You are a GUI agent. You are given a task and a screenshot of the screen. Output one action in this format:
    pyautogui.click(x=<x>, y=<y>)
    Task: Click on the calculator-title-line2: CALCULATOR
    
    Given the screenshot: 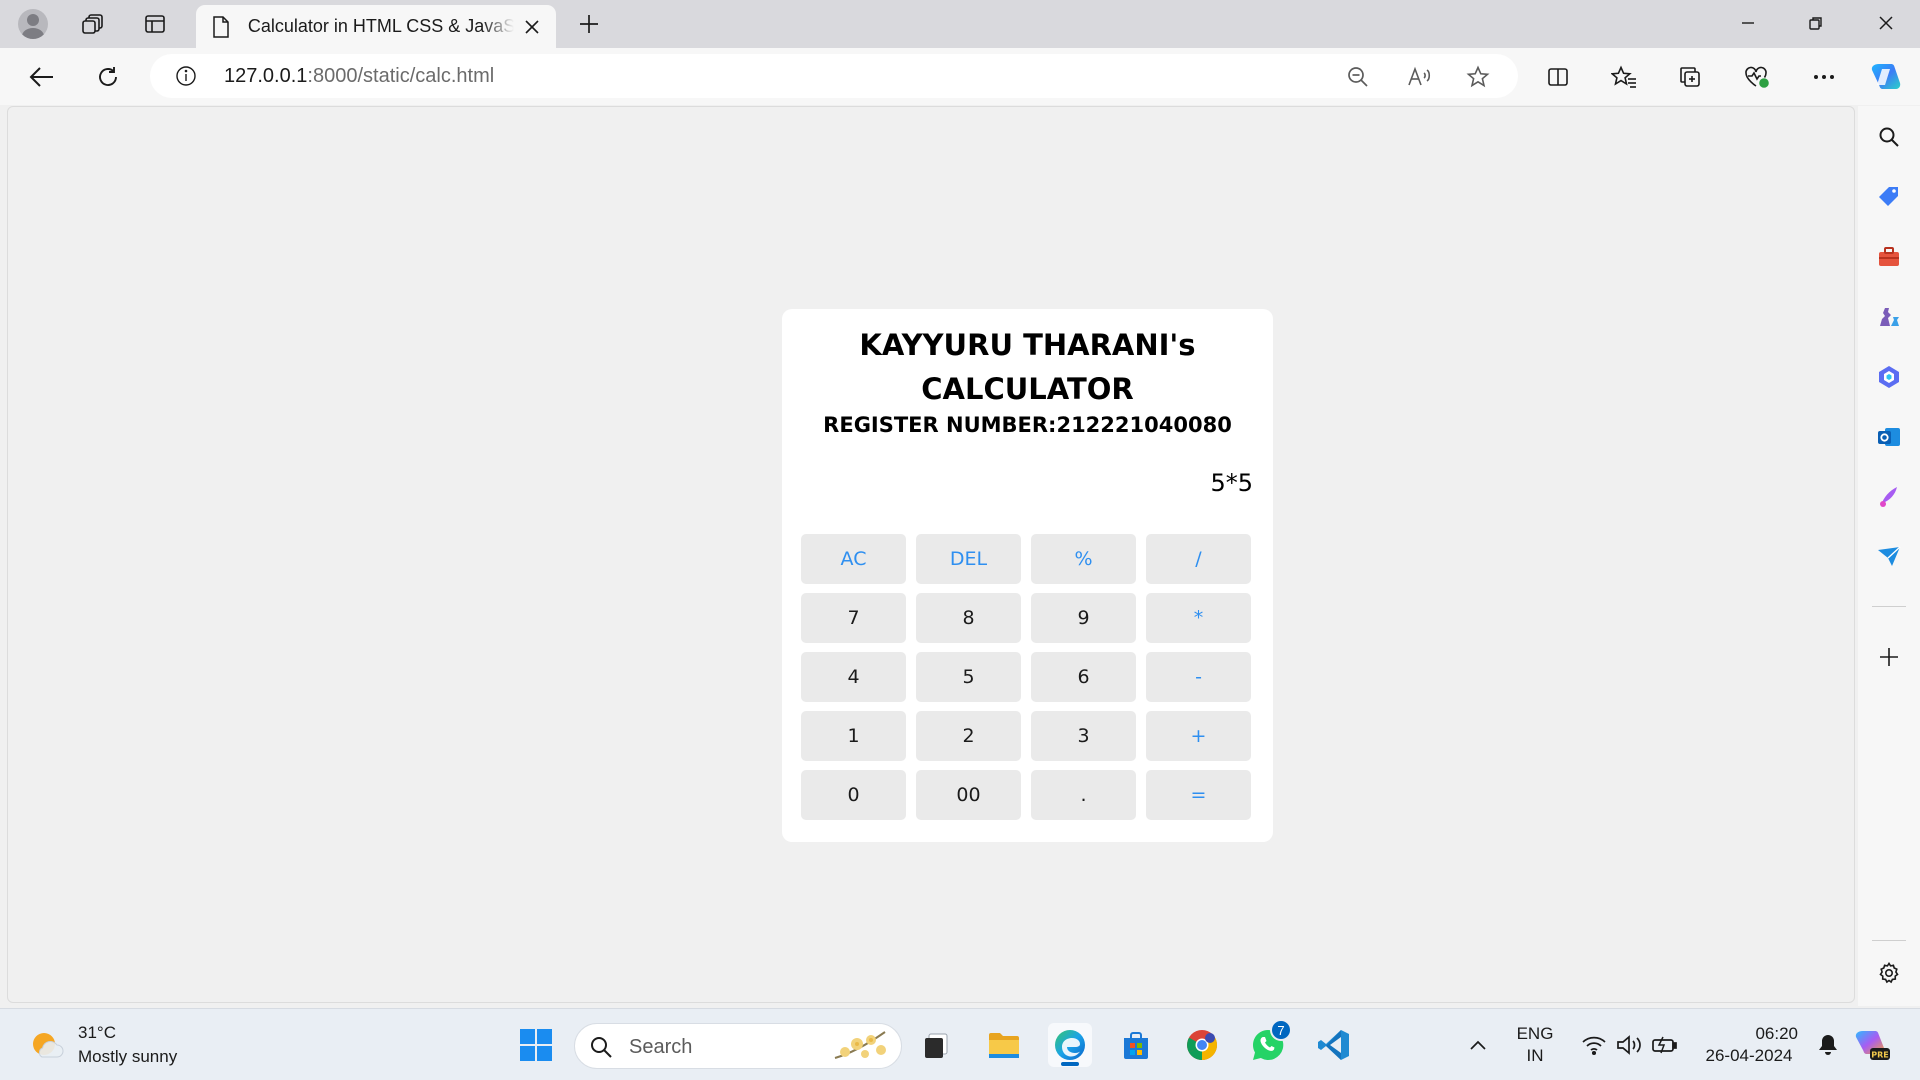 What is the action you would take?
    pyautogui.click(x=1027, y=389)
    